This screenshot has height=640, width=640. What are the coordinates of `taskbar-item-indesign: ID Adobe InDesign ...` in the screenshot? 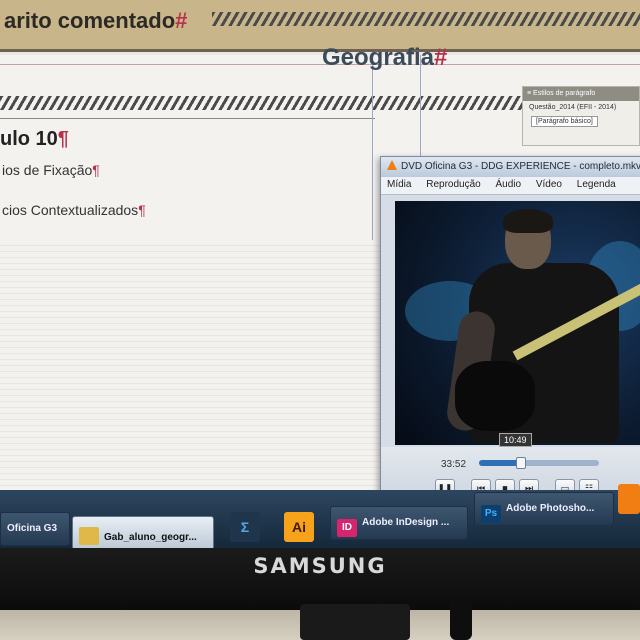 It's located at (399, 523).